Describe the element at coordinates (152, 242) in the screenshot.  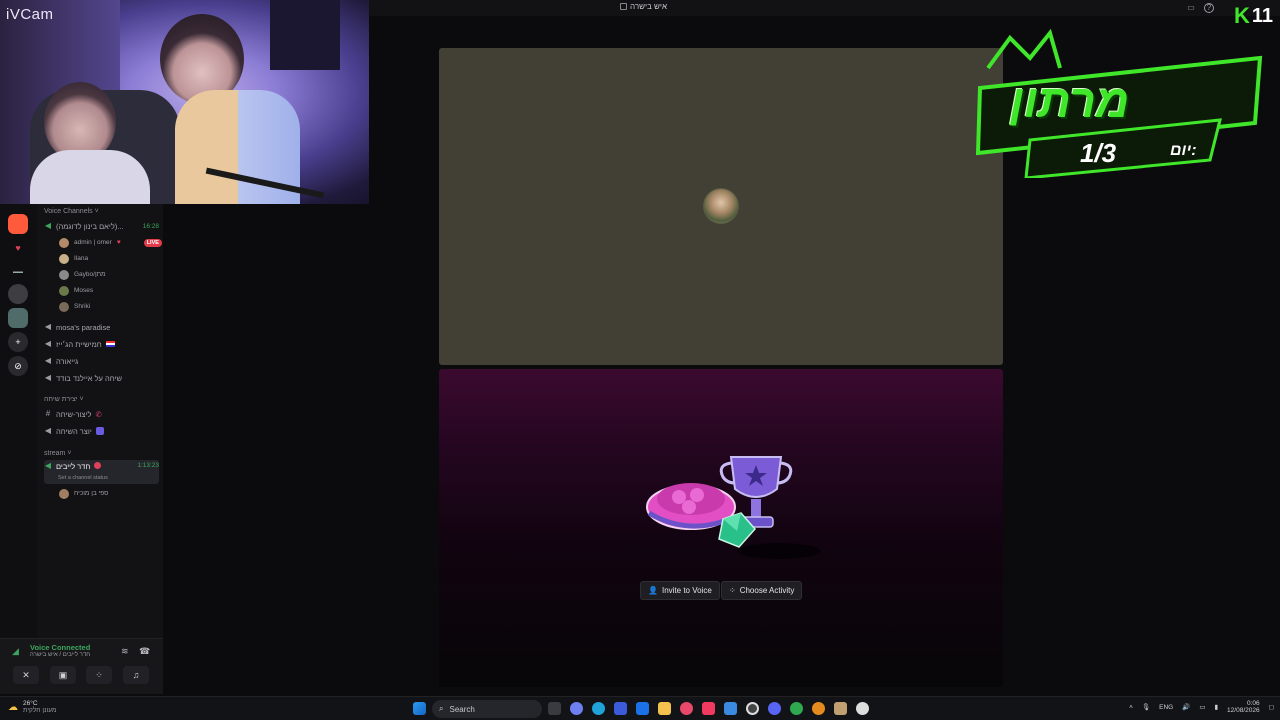
I see `live-badge: LIVE` at that location.